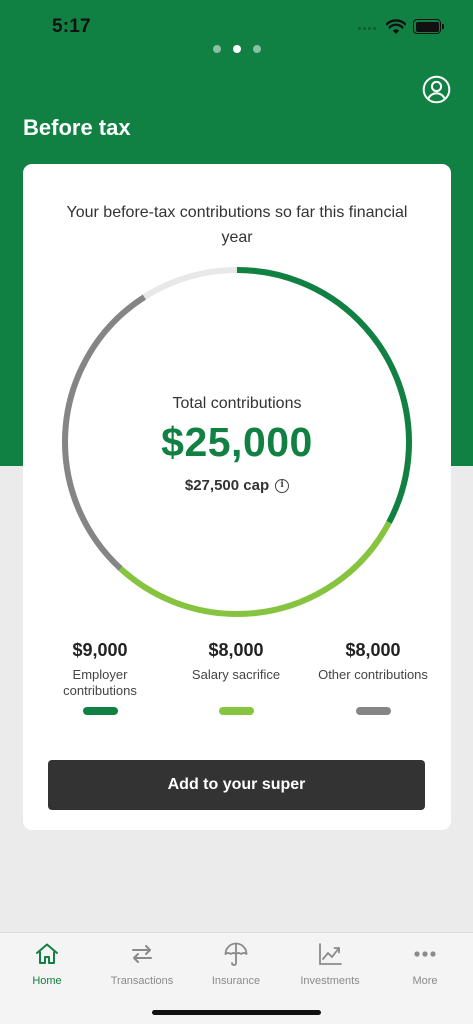  What do you see at coordinates (428, 26) in the screenshot?
I see `battery-icon` at bounding box center [428, 26].